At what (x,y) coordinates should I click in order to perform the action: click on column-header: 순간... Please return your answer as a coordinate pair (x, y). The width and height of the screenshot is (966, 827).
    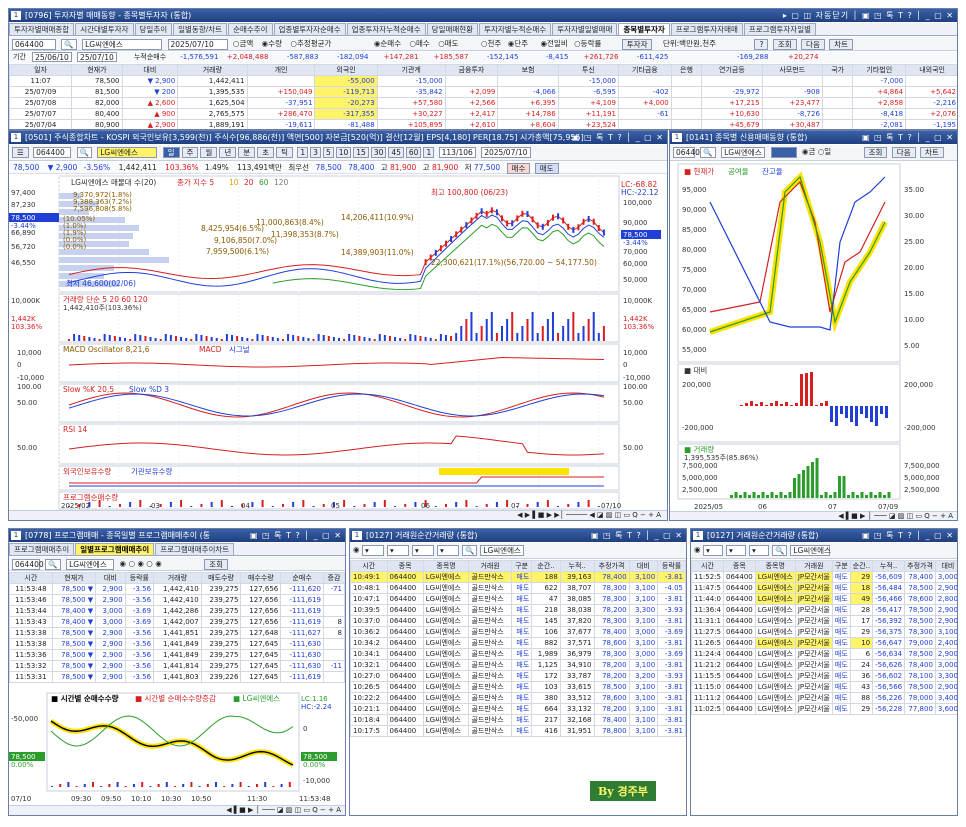
    Looking at the image, I should click on (861, 566).